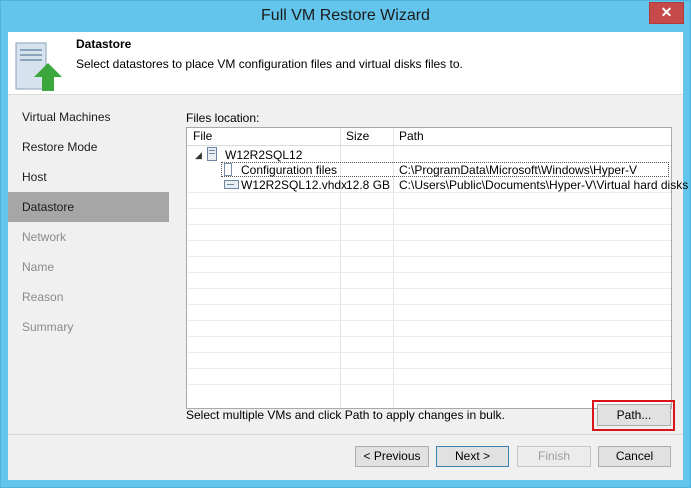 This screenshot has height=488, width=691. I want to click on column-header-path: Path, so click(532, 136).